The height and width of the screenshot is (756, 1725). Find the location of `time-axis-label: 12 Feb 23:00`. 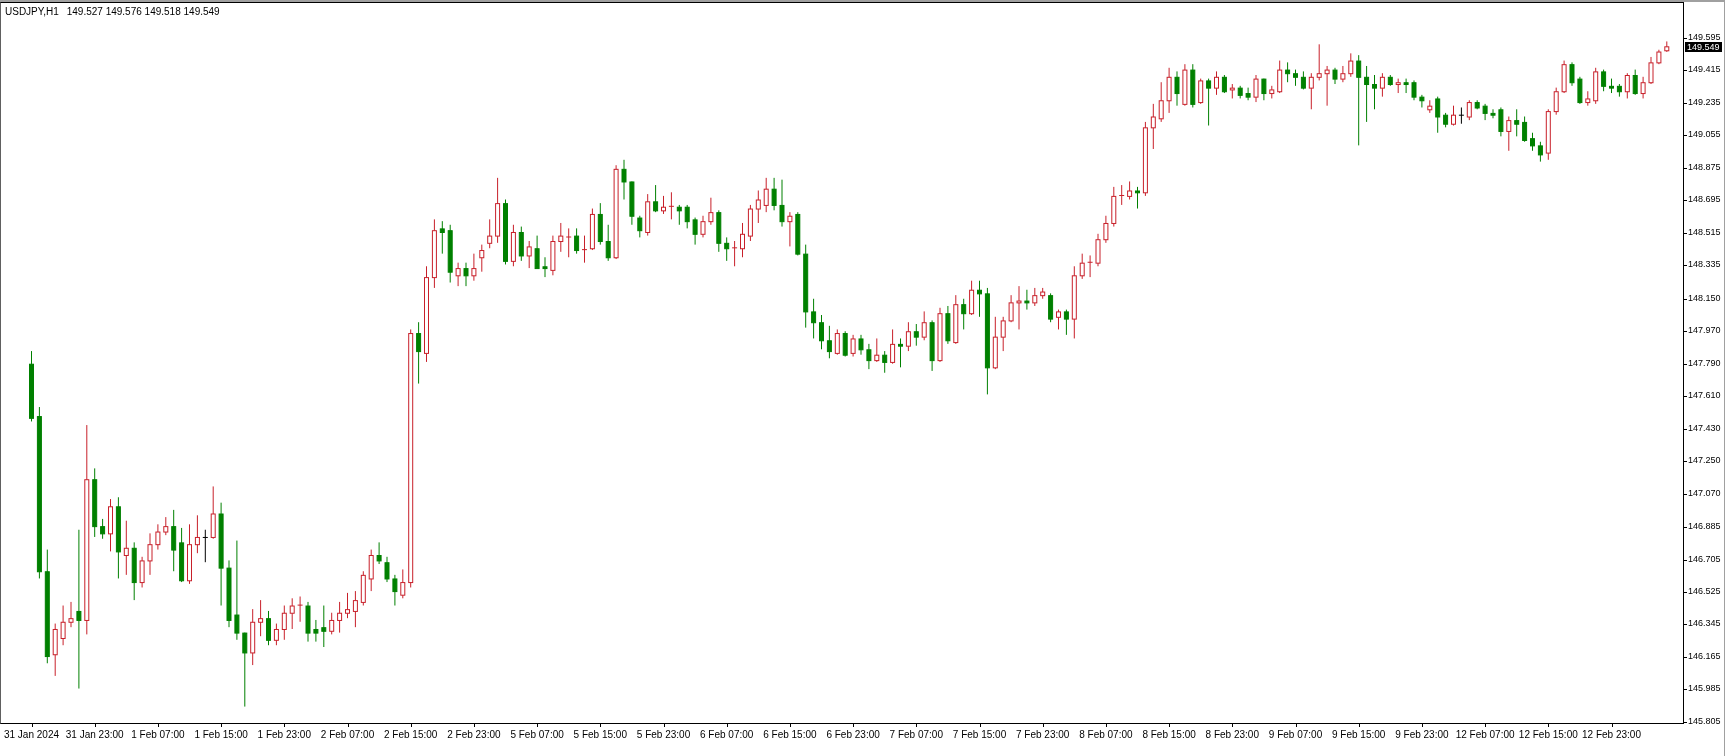

time-axis-label: 12 Feb 23:00 is located at coordinates (1611, 735).